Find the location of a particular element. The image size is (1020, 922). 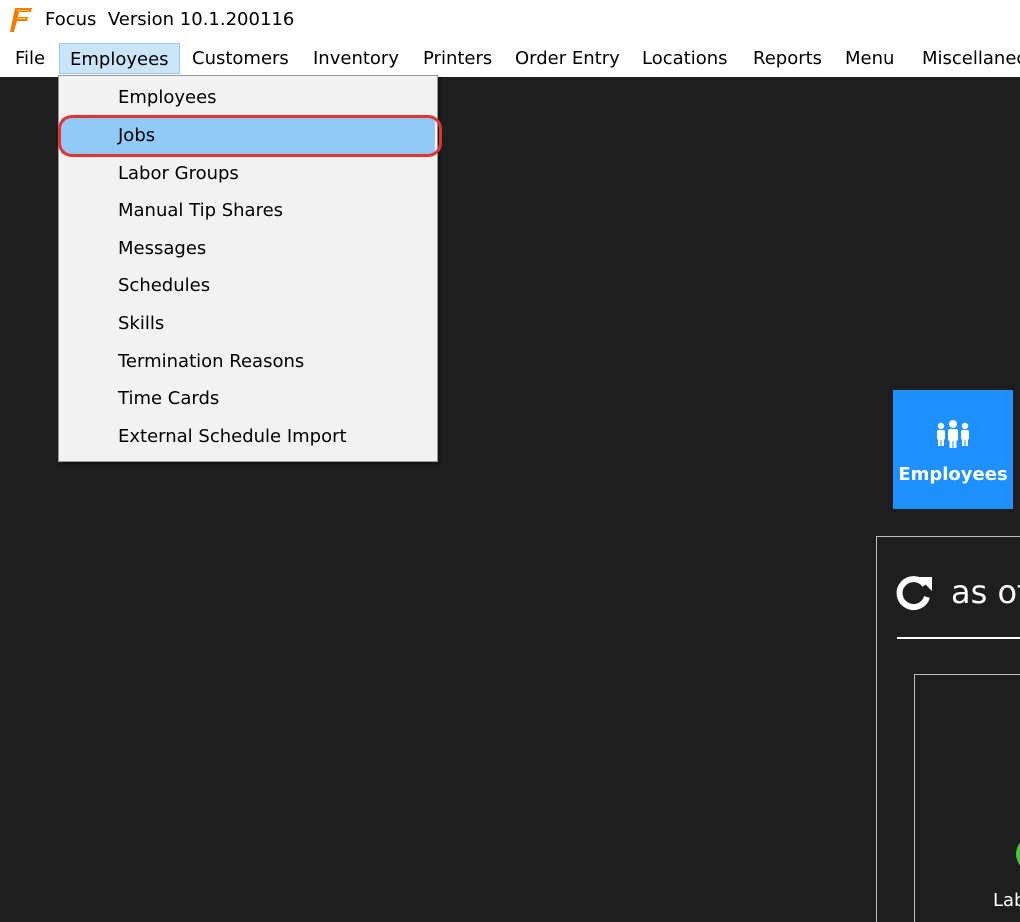

focus-logo-icon is located at coordinates (21, 20).